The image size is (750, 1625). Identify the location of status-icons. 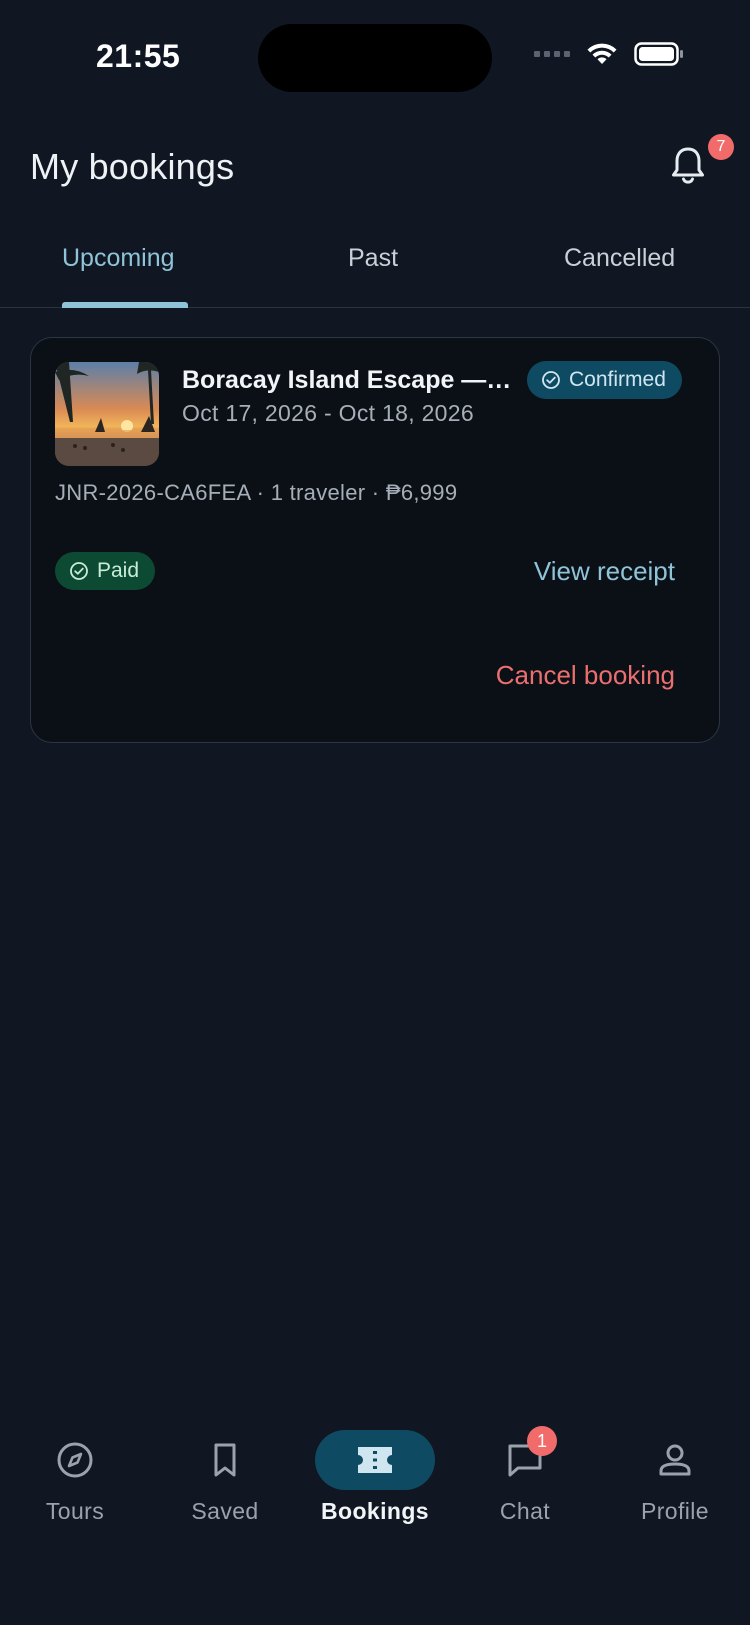
(609, 54).